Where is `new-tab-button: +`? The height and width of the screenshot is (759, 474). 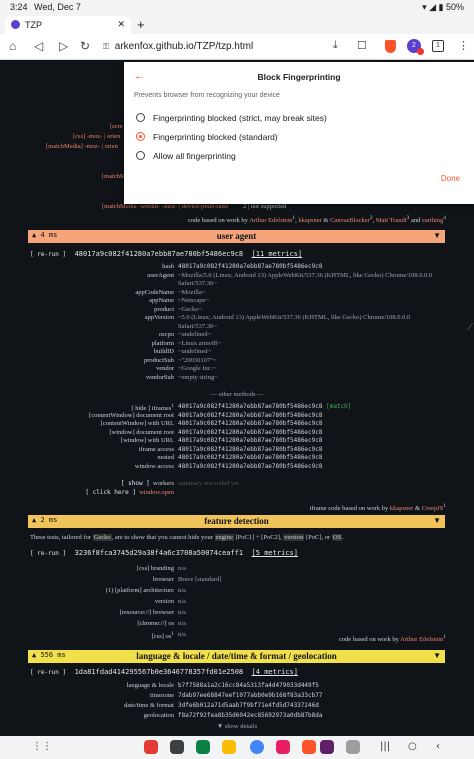
new-tab-button: + is located at coordinates (141, 24).